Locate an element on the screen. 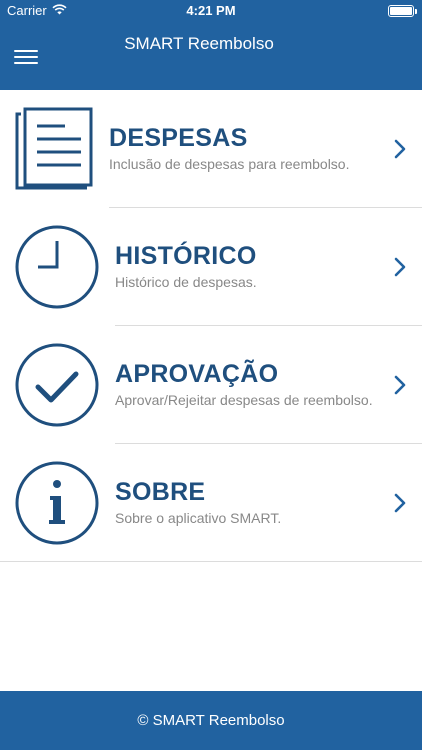  row-divider is located at coordinates (211, 561).